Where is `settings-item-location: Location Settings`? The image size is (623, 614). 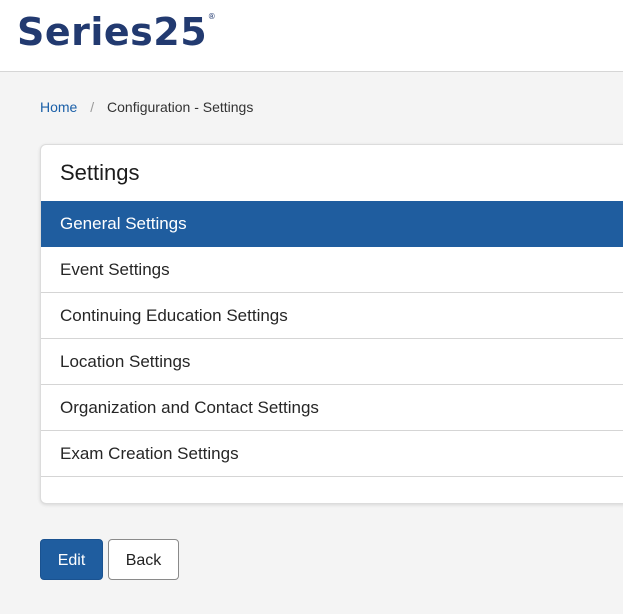
settings-item-location: Location Settings is located at coordinates (332, 362).